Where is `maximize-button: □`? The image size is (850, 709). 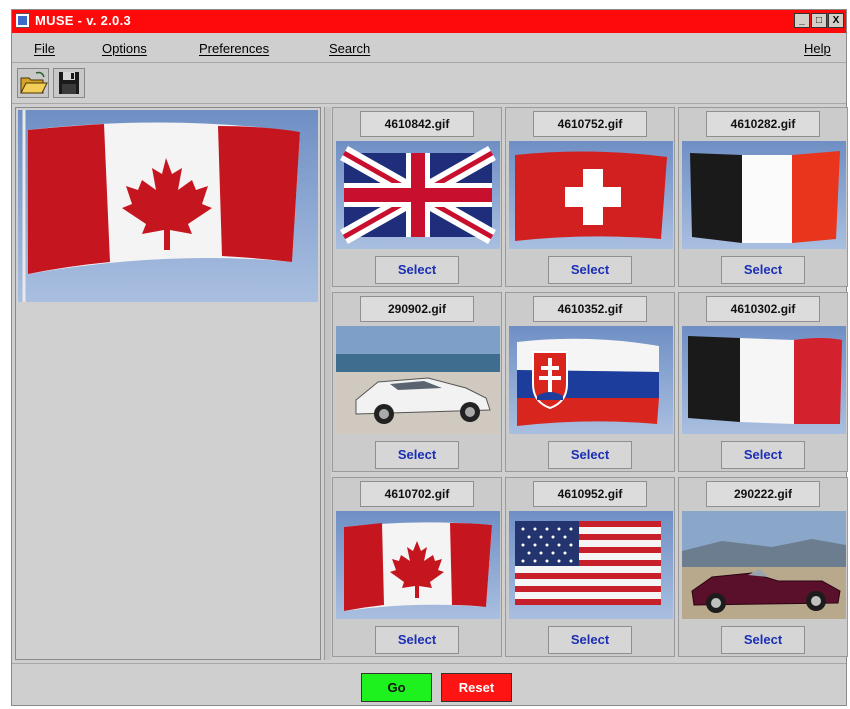
maximize-button: □ is located at coordinates (819, 20).